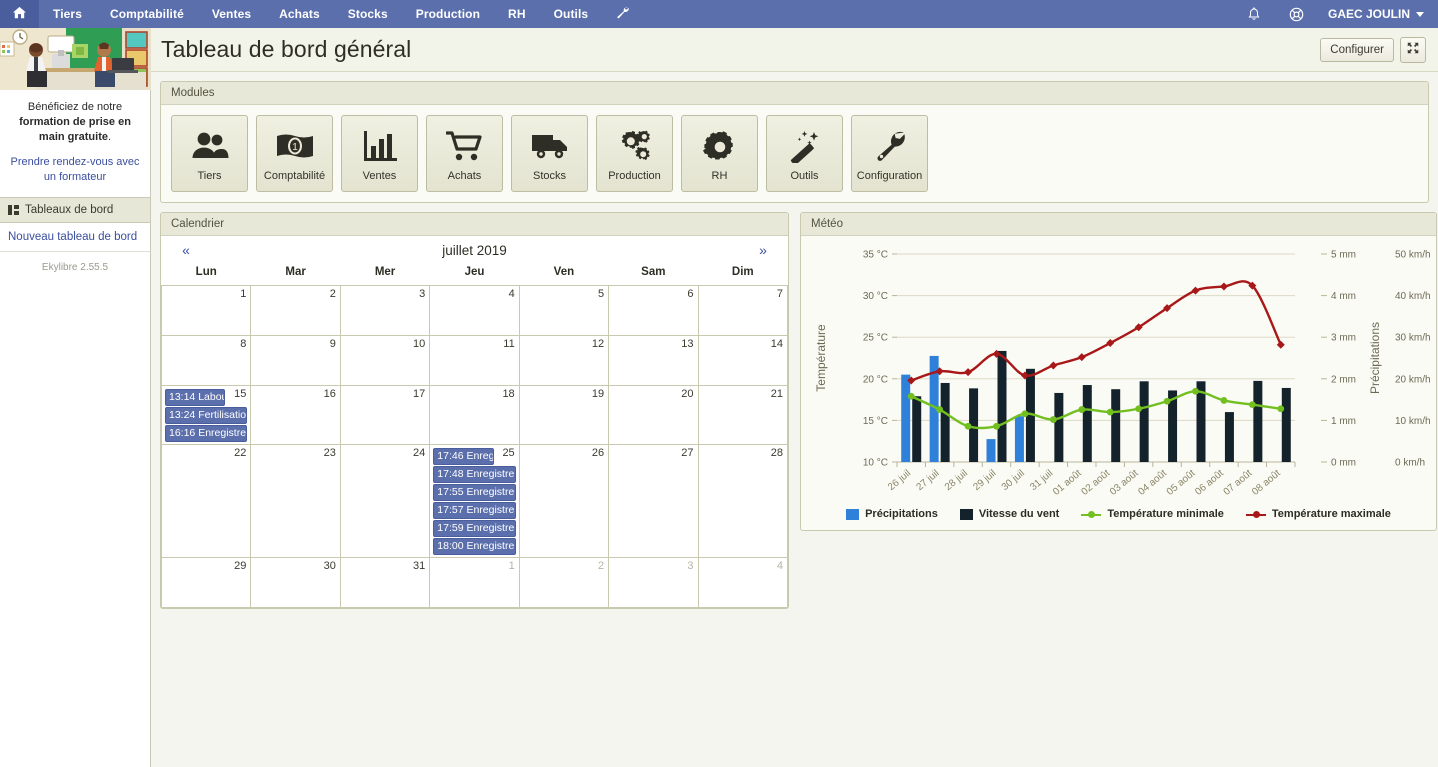 The image size is (1438, 767). I want to click on module-tile-comptabilite: 1 Comptabilité, so click(294, 153).